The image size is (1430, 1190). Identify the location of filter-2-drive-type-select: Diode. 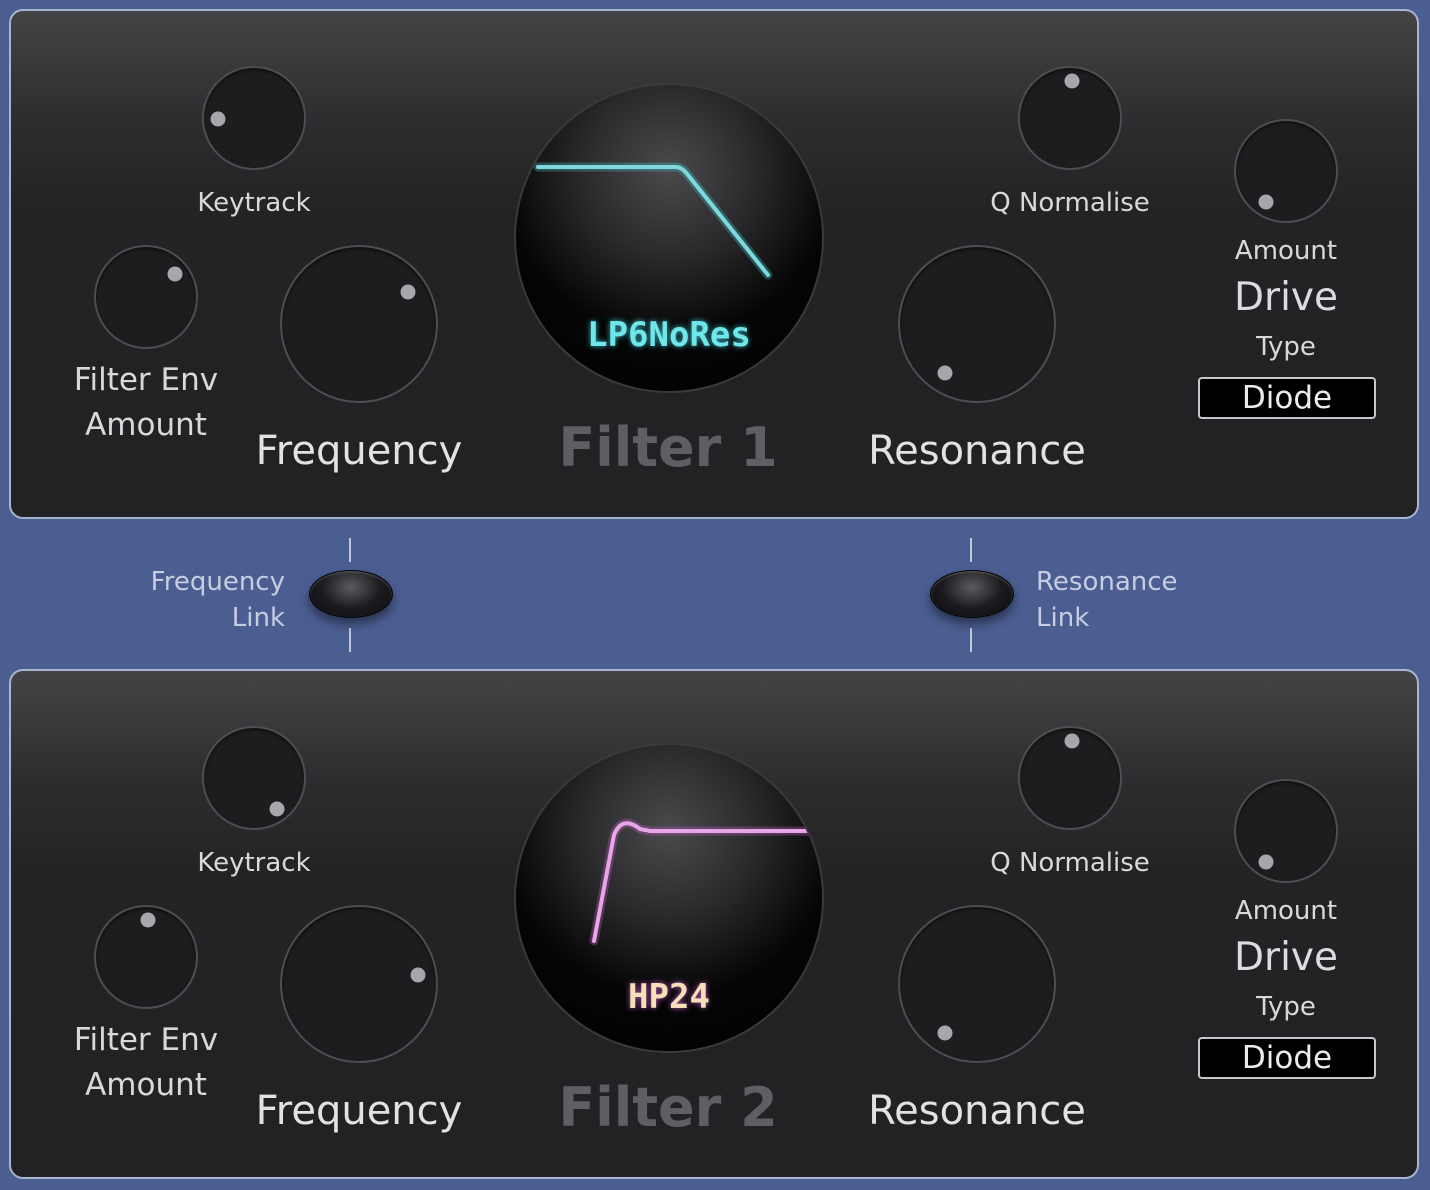
(1287, 1058).